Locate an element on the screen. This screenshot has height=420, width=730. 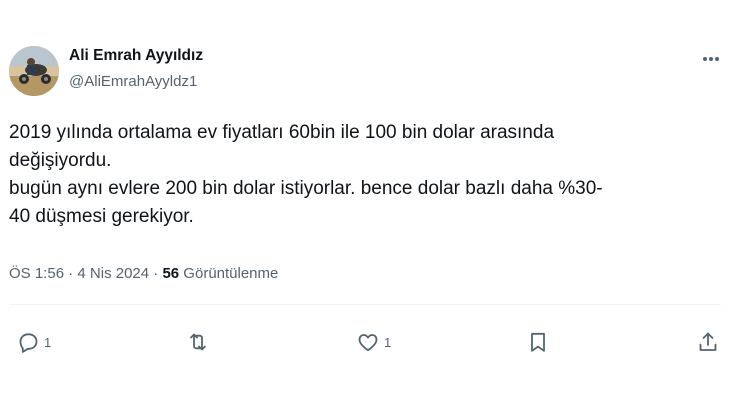
heart-icon is located at coordinates (368, 343).